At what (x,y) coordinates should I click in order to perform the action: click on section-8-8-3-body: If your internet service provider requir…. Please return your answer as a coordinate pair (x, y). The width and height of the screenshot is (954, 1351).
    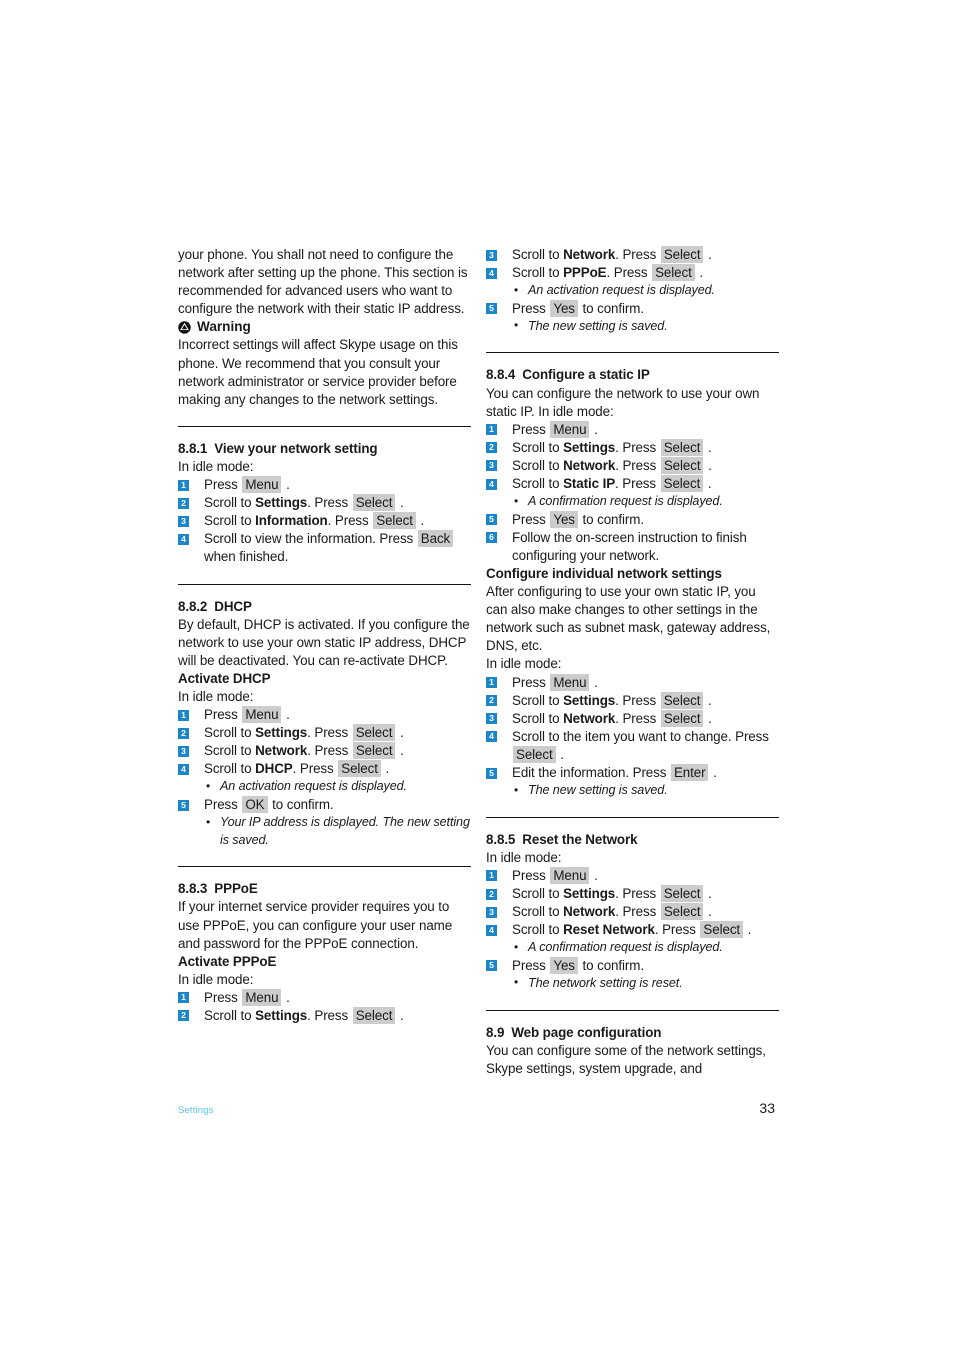
    Looking at the image, I should click on (315, 925).